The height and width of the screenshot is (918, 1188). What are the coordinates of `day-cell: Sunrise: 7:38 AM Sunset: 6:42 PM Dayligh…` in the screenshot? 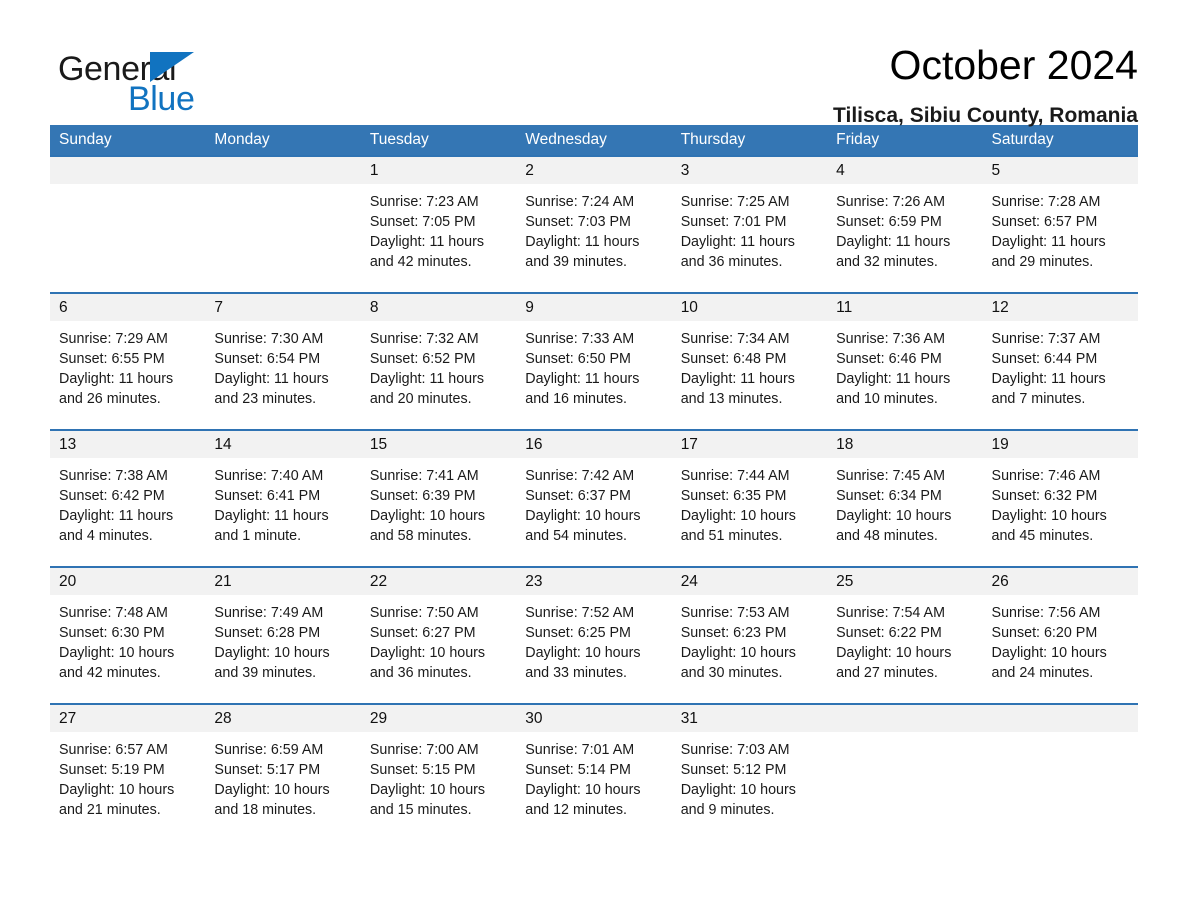 It's located at (127, 512).